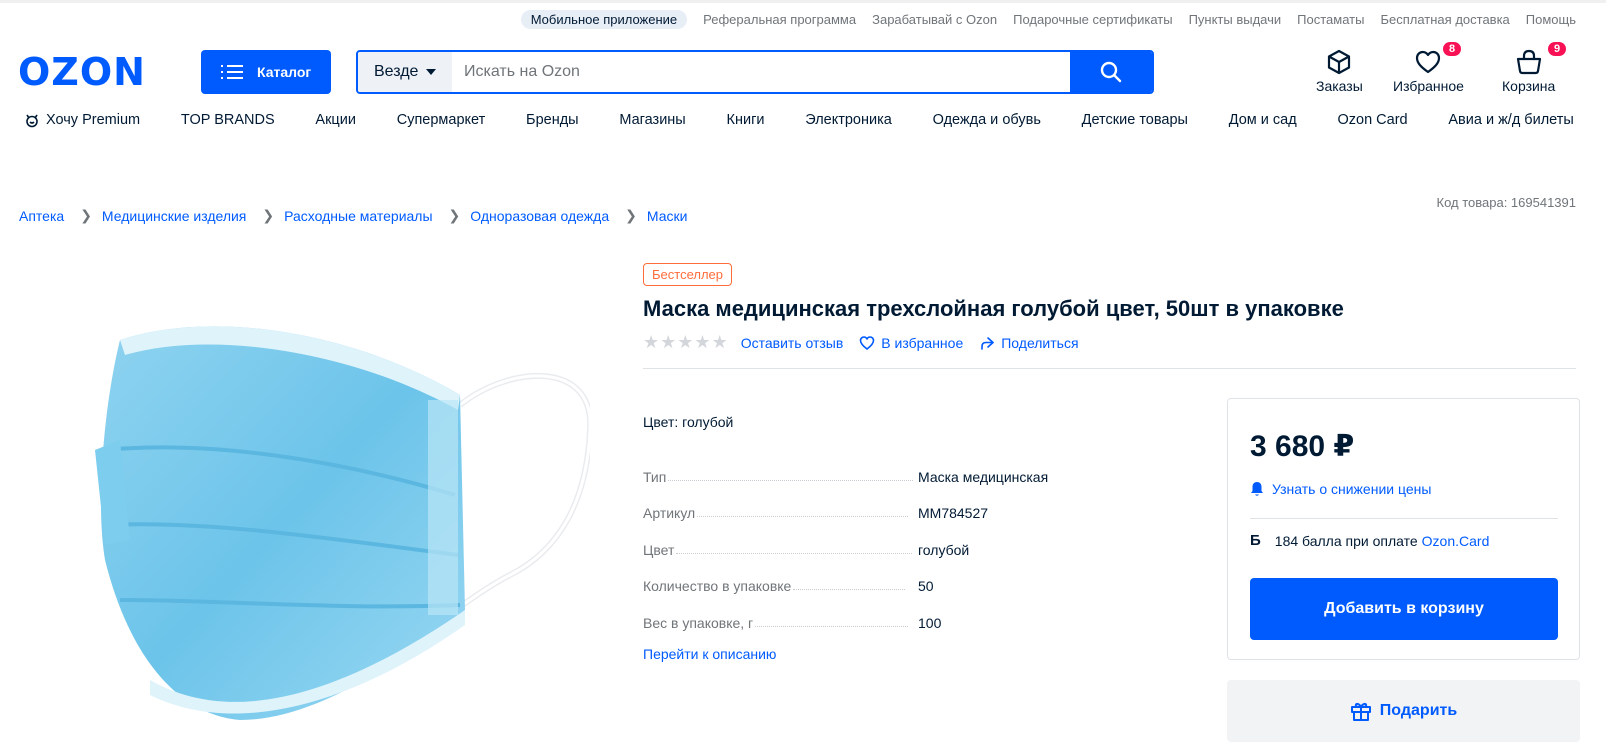 This screenshot has height=746, width=1606. Describe the element at coordinates (792, 343) in the screenshot. I see `leave-review-link: Оставить отзыв` at that location.